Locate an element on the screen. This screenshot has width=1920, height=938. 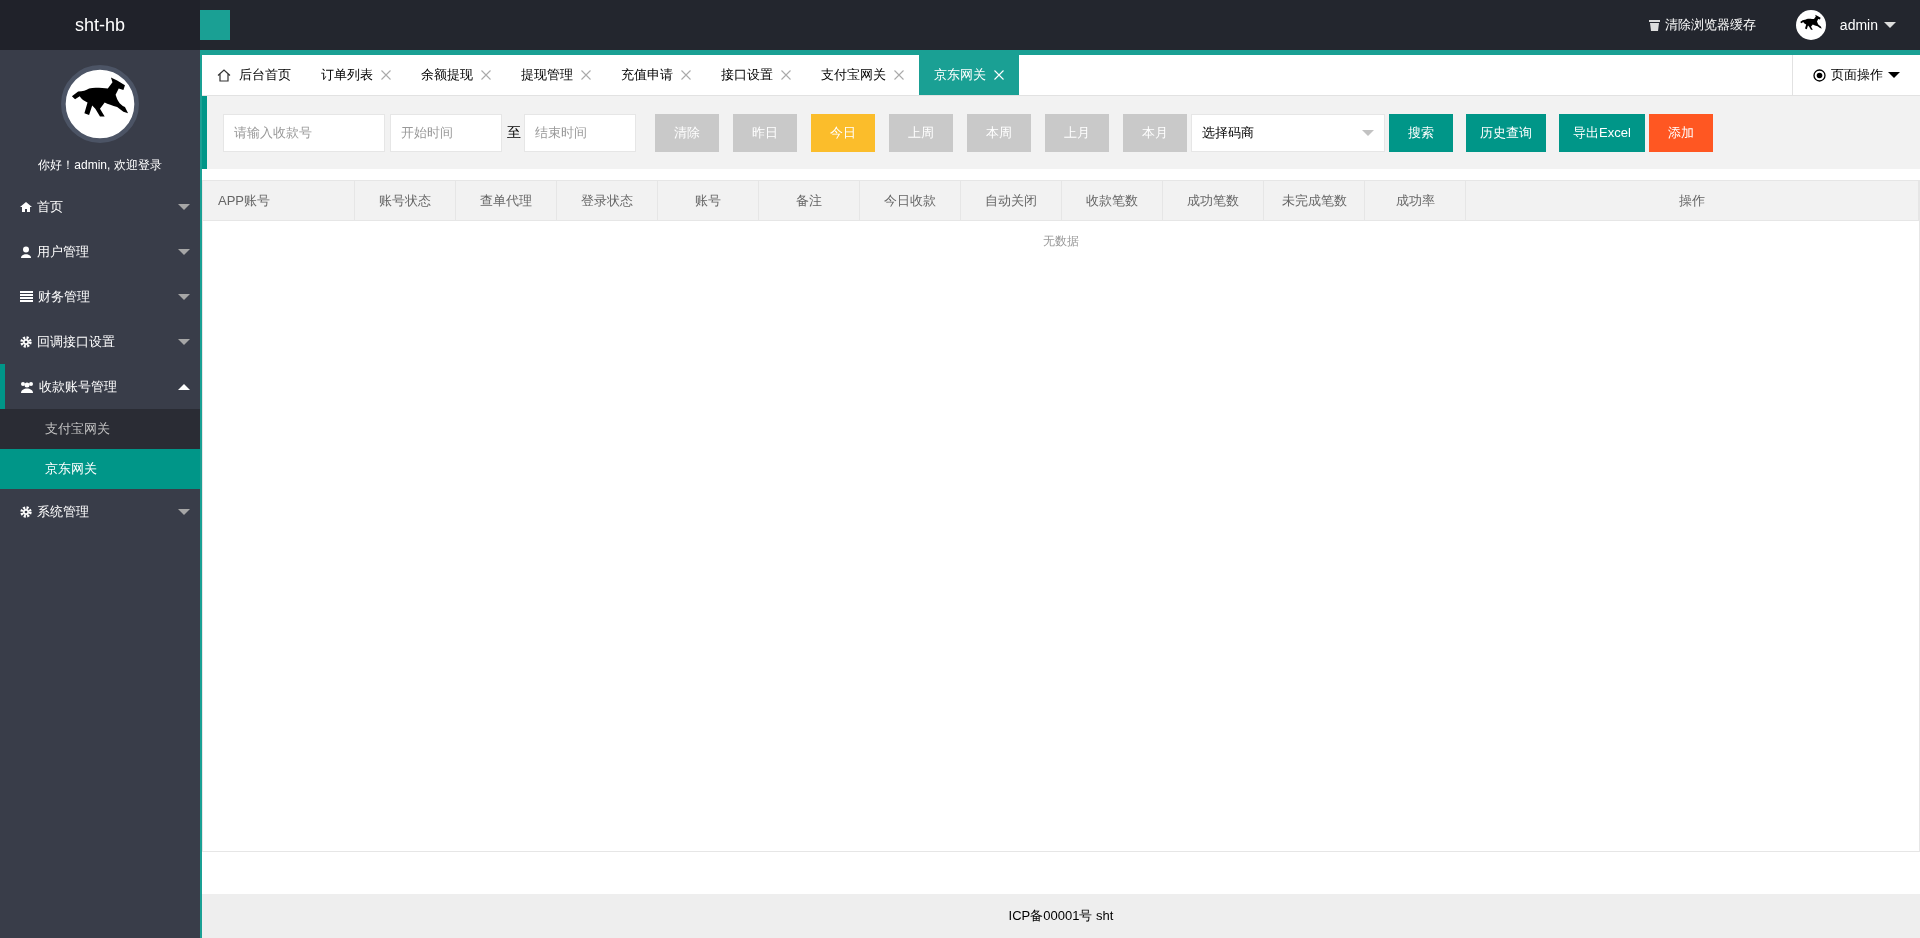
user-icon is located at coordinates (26, 251).